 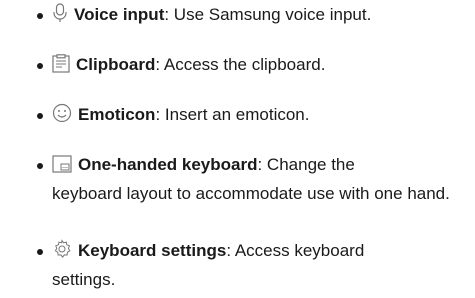 I want to click on one-handed-keyboard-icon, so click(x=62, y=168).